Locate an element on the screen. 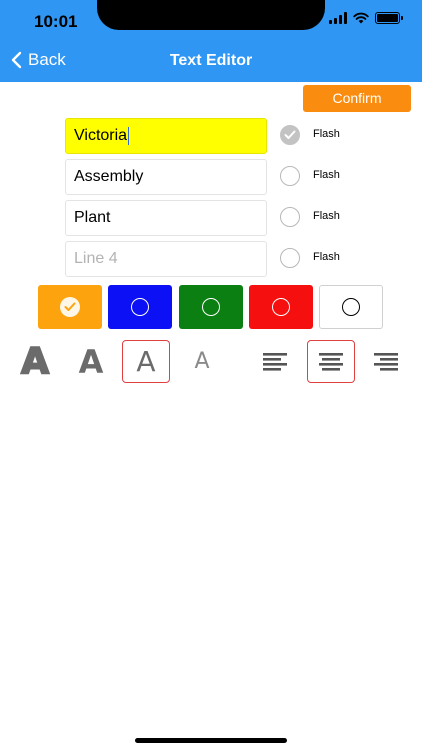 This screenshot has height=750, width=422. page-title: Text Editor is located at coordinates (211, 60).